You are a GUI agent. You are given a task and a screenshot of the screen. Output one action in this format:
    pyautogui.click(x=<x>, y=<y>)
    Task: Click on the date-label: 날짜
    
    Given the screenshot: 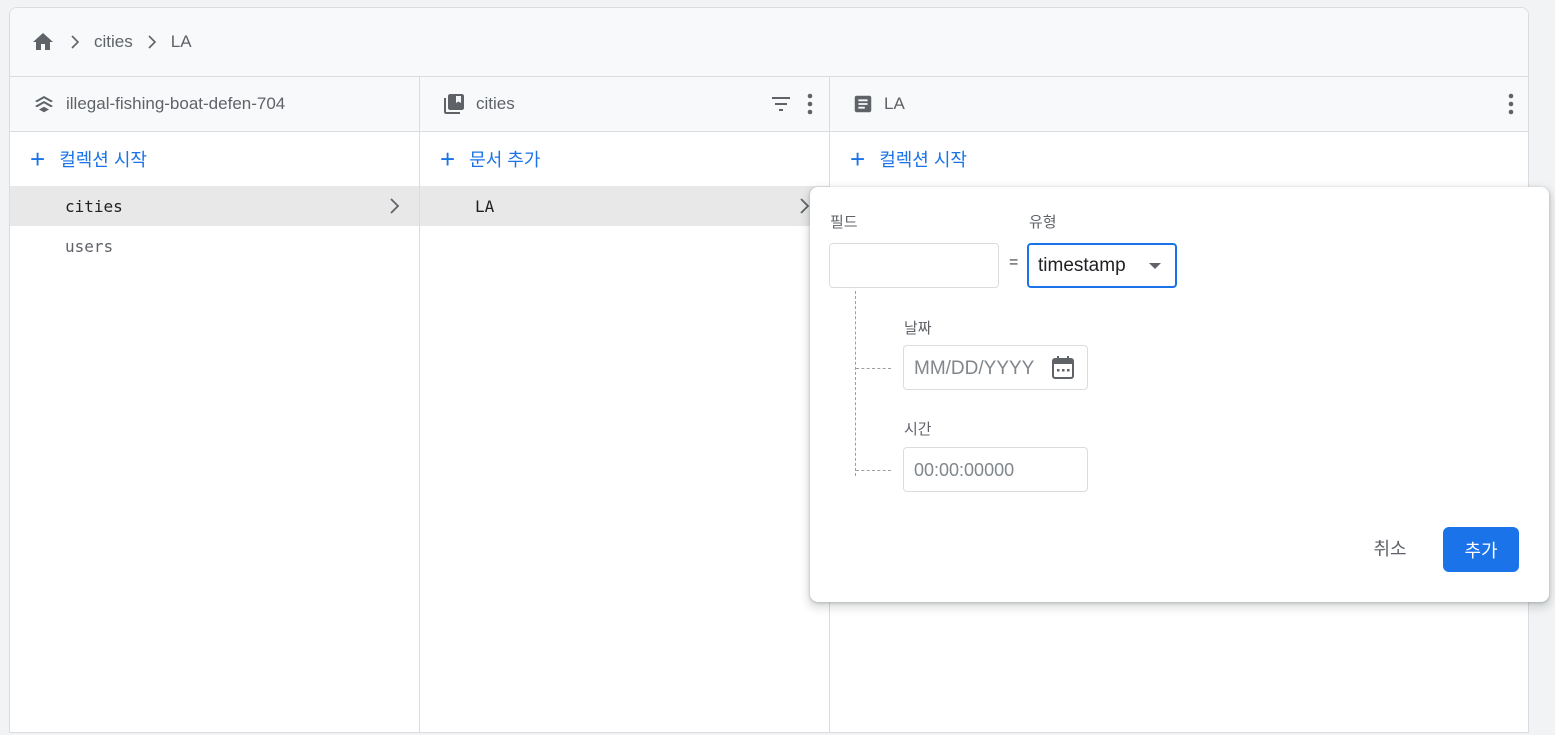 What is the action you would take?
    pyautogui.click(x=918, y=328)
    